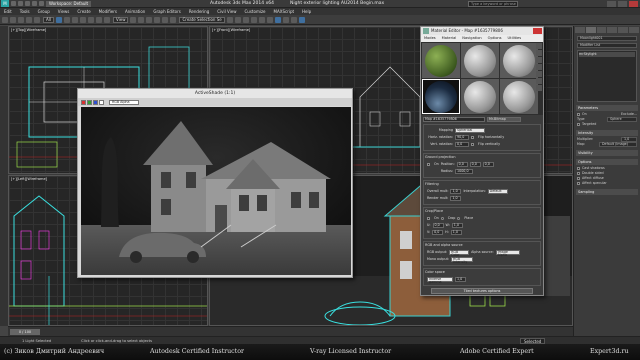  I want to click on render-production-icon, so click(301, 19).